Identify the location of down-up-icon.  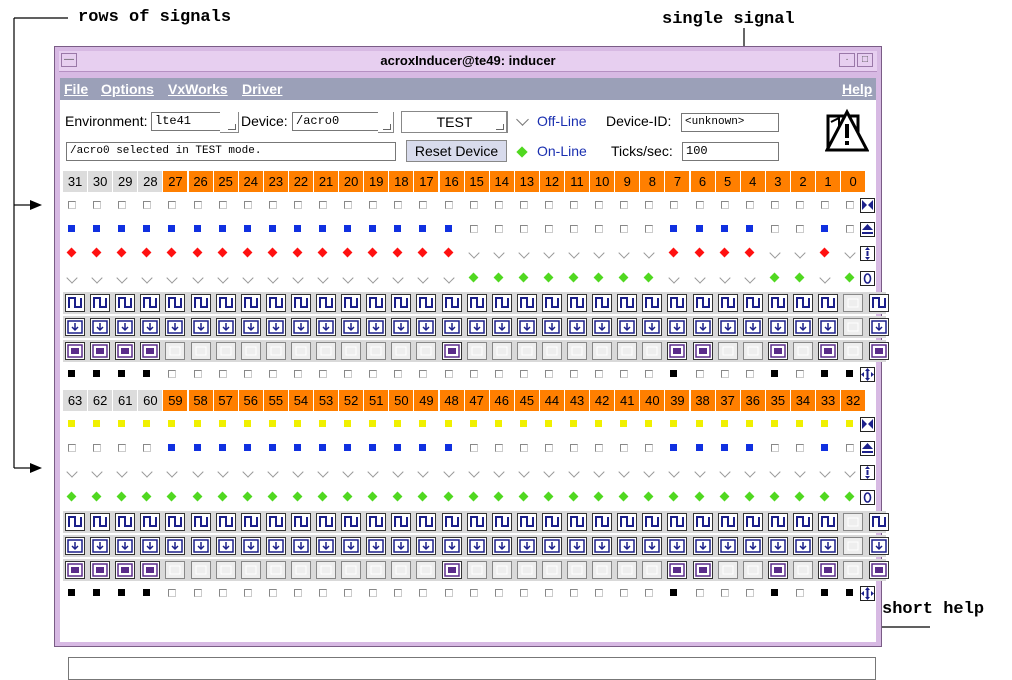
(868, 205).